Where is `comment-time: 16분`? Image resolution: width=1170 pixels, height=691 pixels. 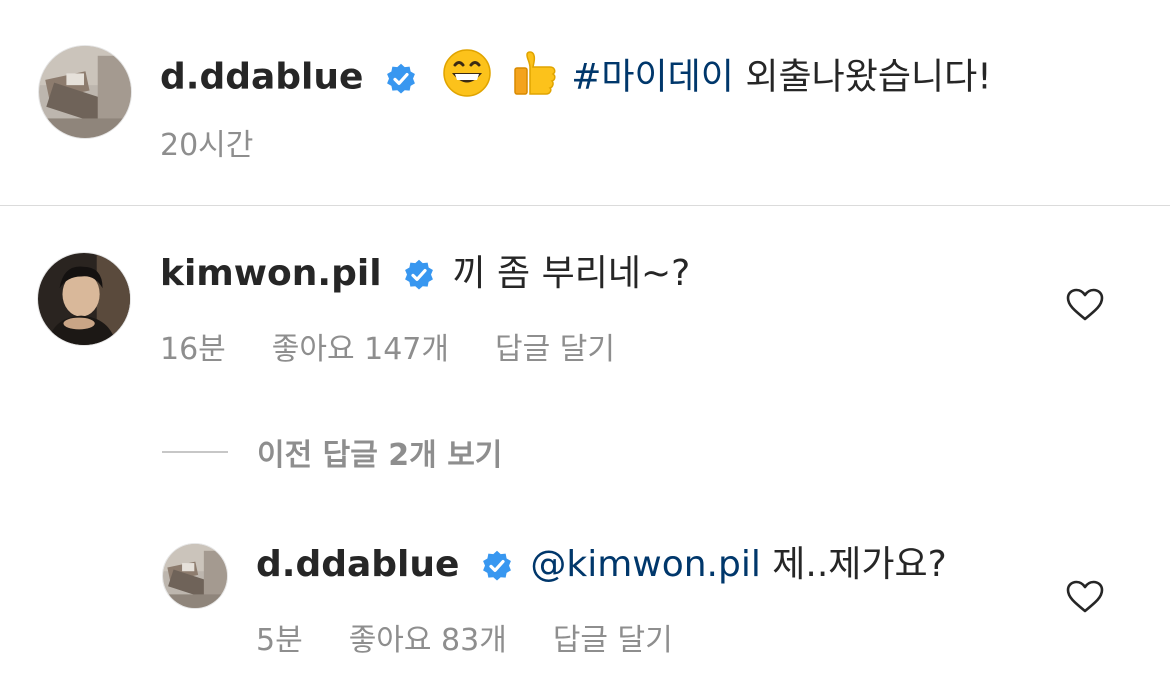
comment-time: 16분 is located at coordinates (193, 349).